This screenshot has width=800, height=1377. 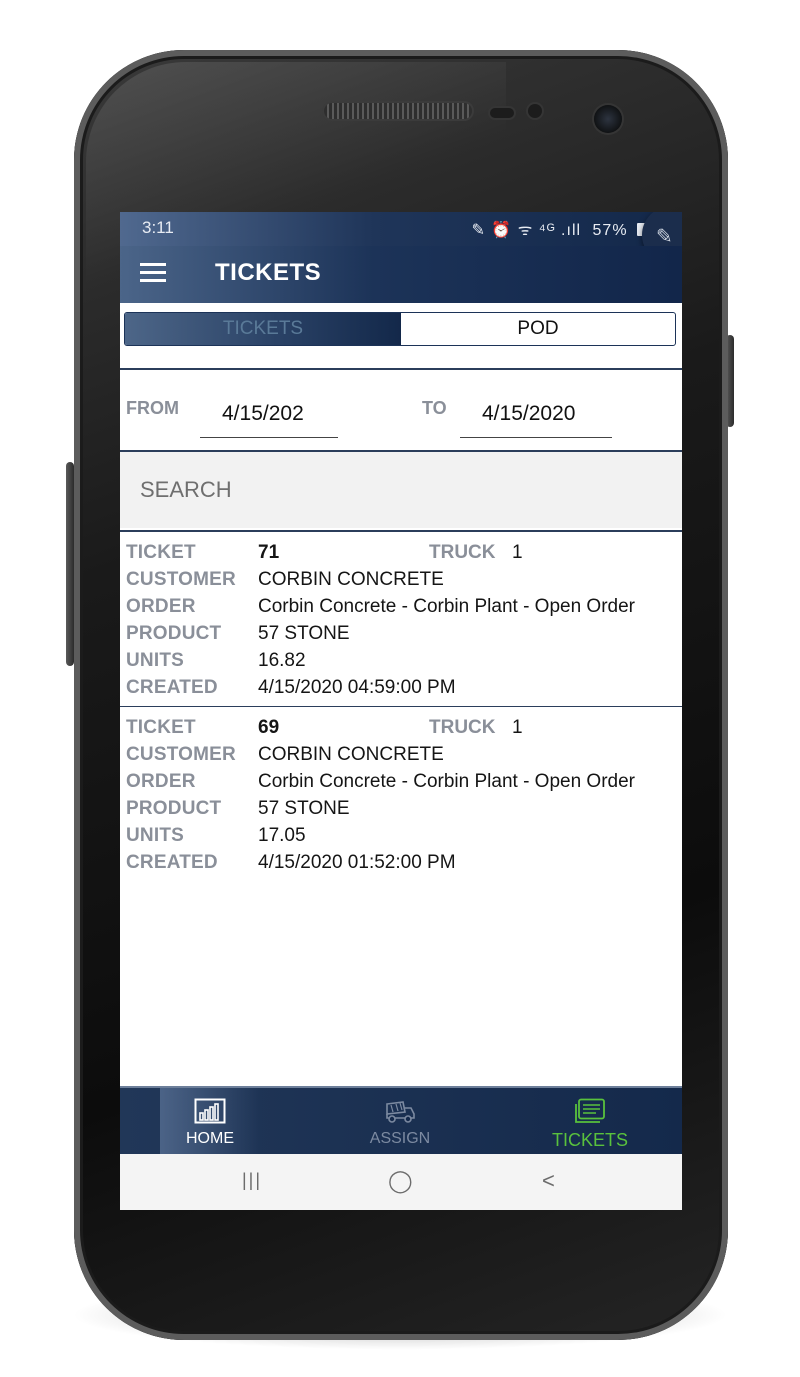 What do you see at coordinates (152, 408) in the screenshot?
I see `from-label: FROM` at bounding box center [152, 408].